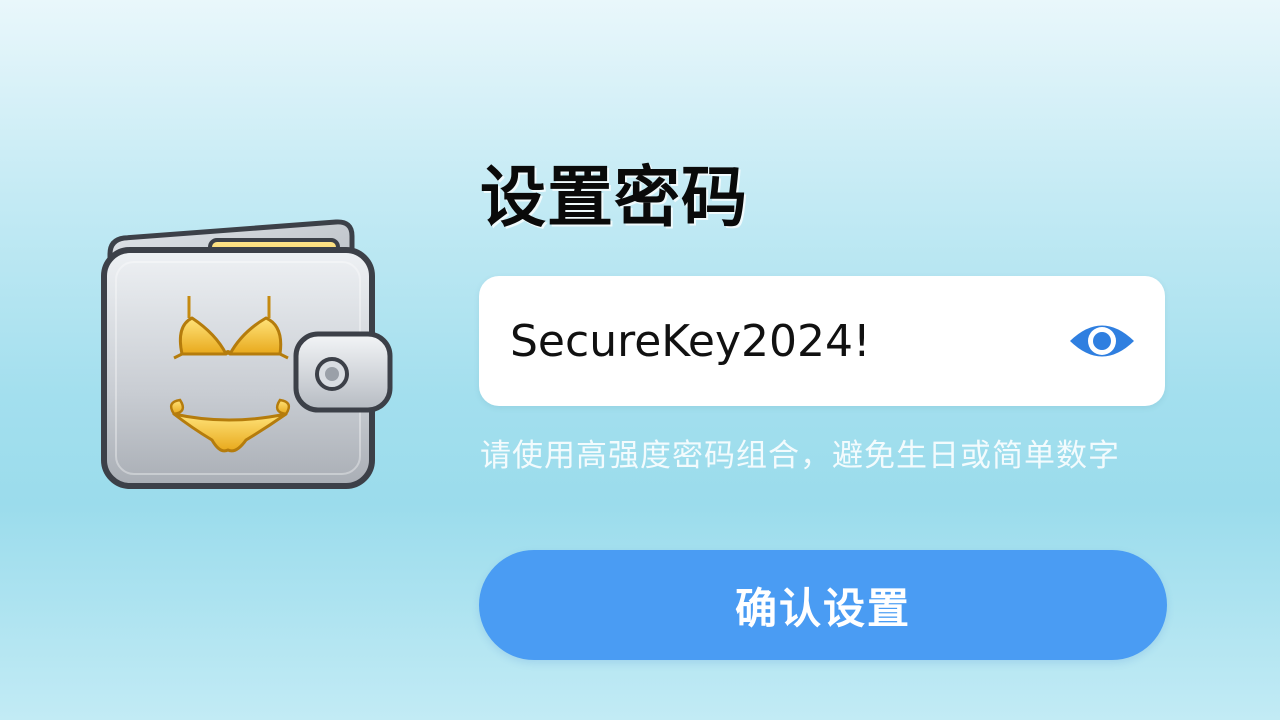 The height and width of the screenshot is (720, 1280). What do you see at coordinates (614, 197) in the screenshot?
I see `page-title: 设置密码` at bounding box center [614, 197].